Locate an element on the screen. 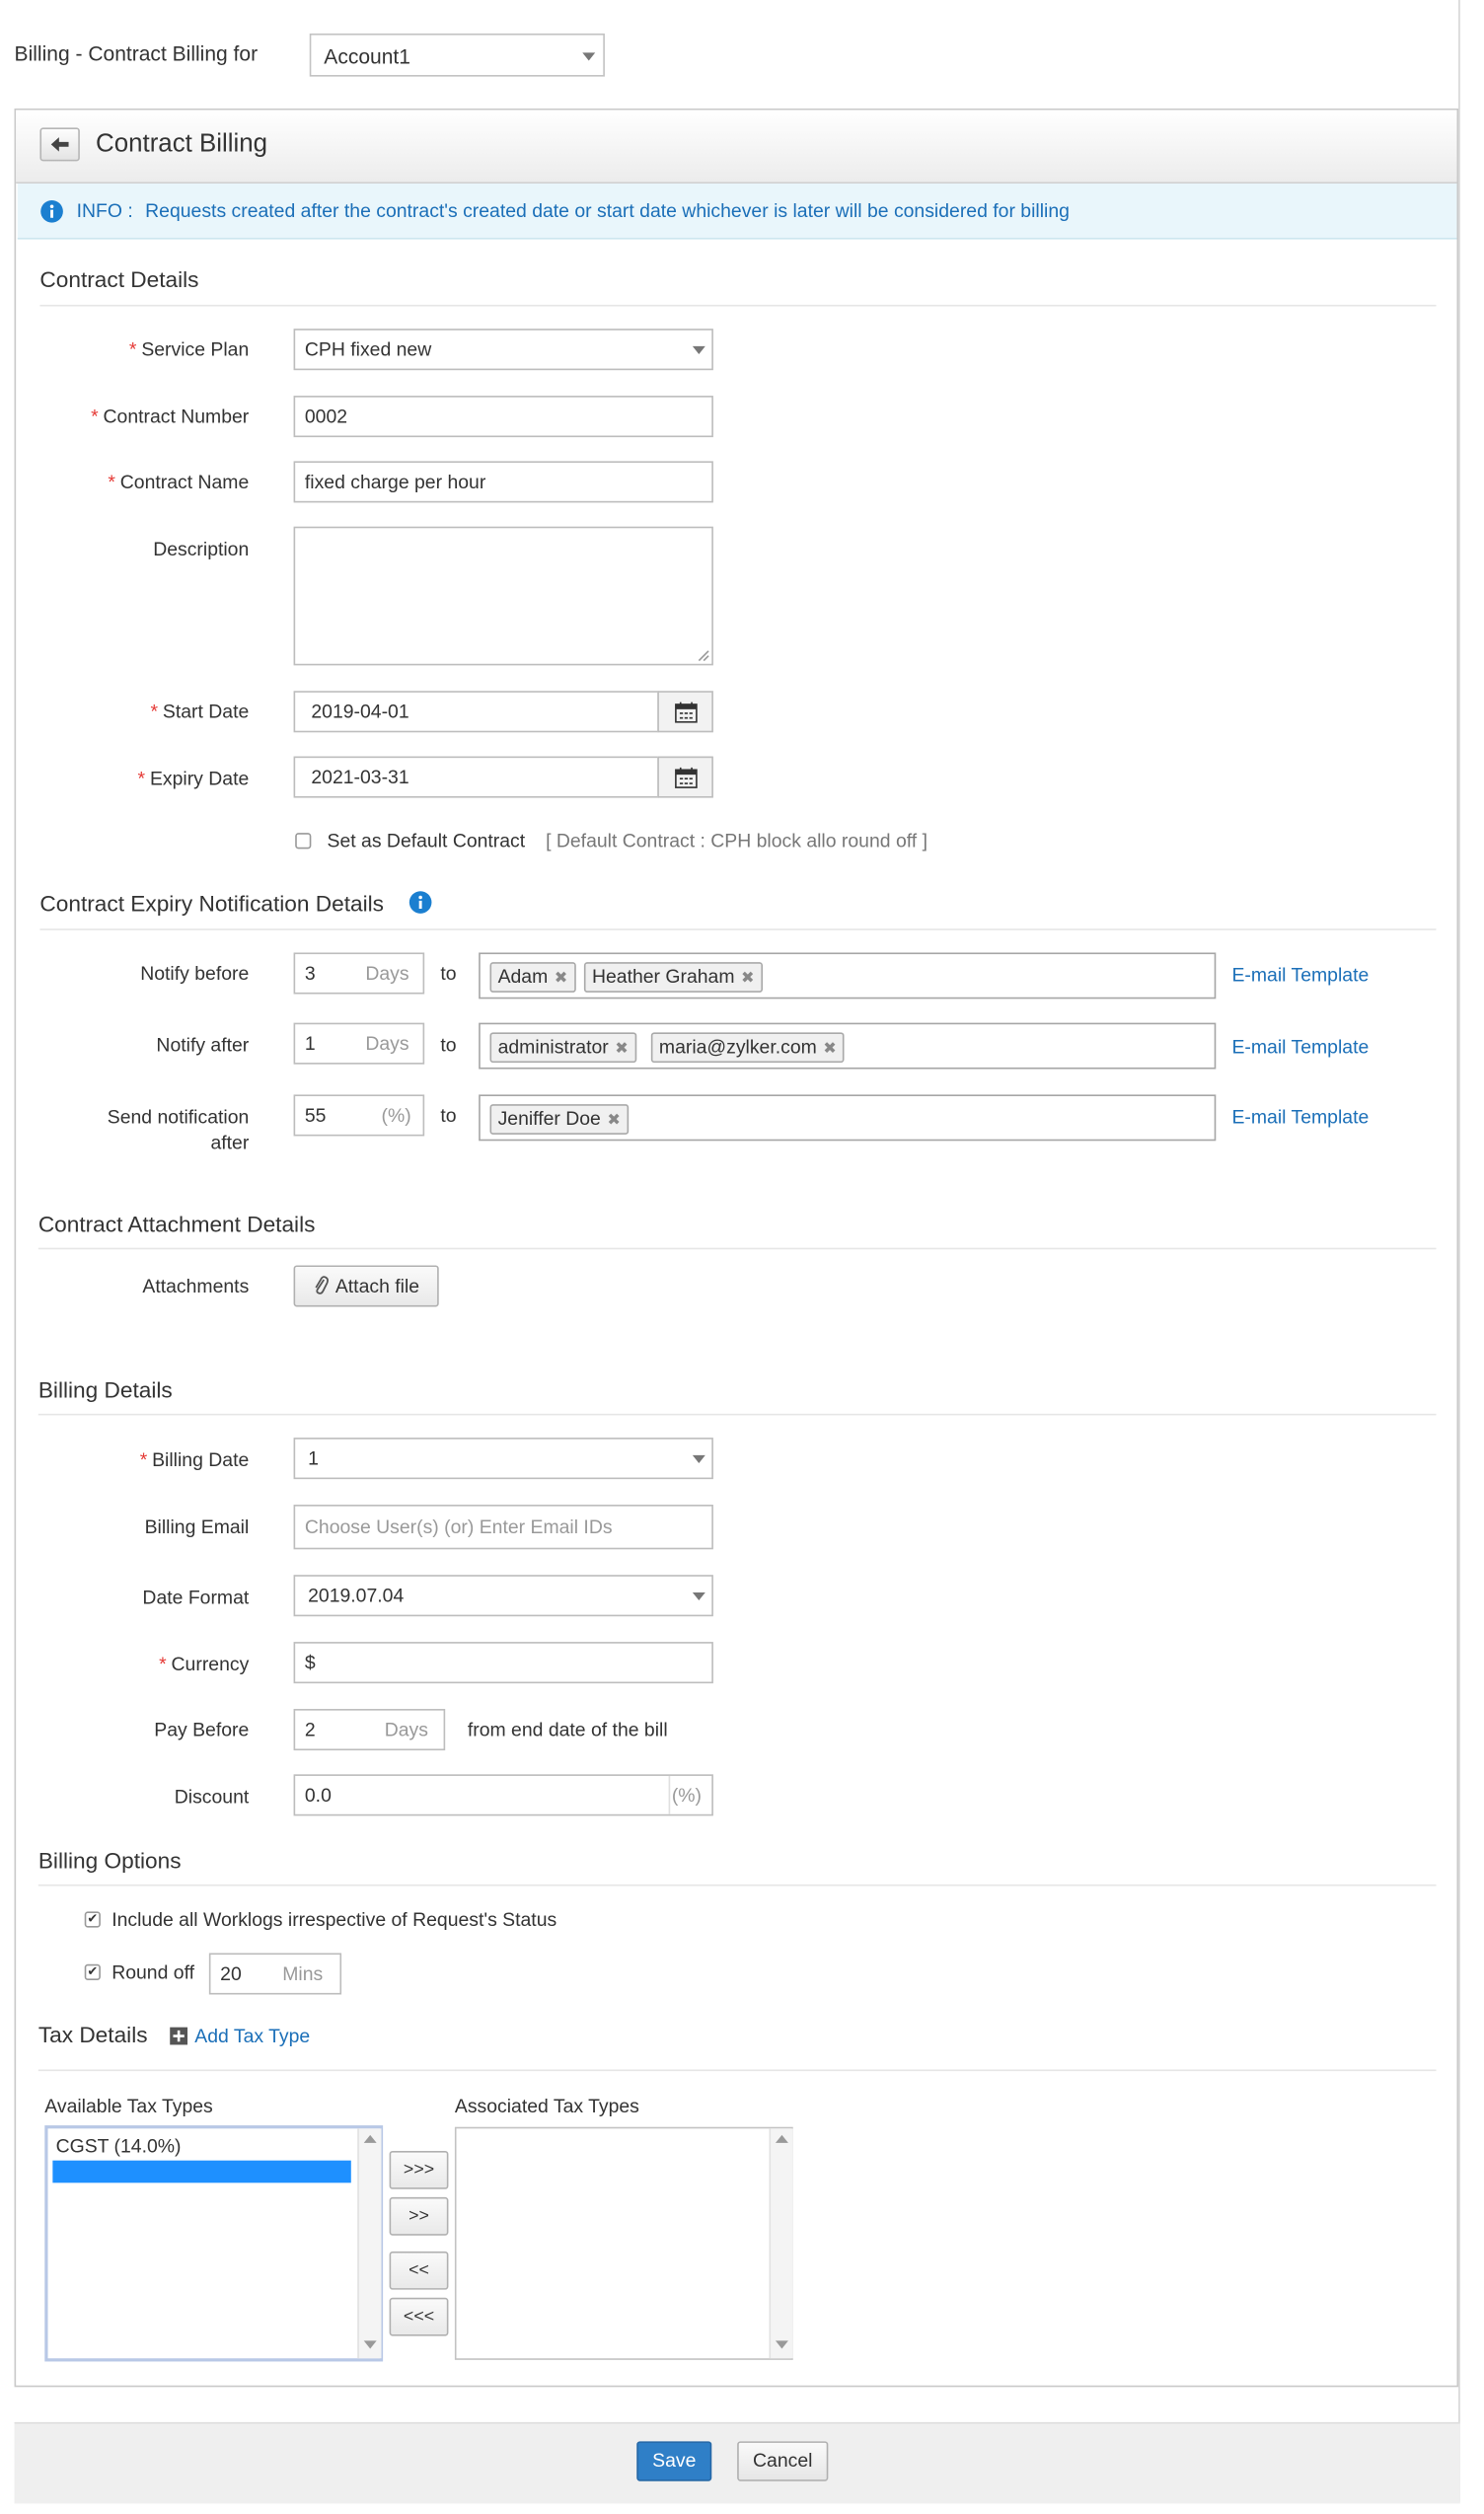 The width and height of the screenshot is (1484, 2514). attach-file-button: Attach file is located at coordinates (366, 1286).